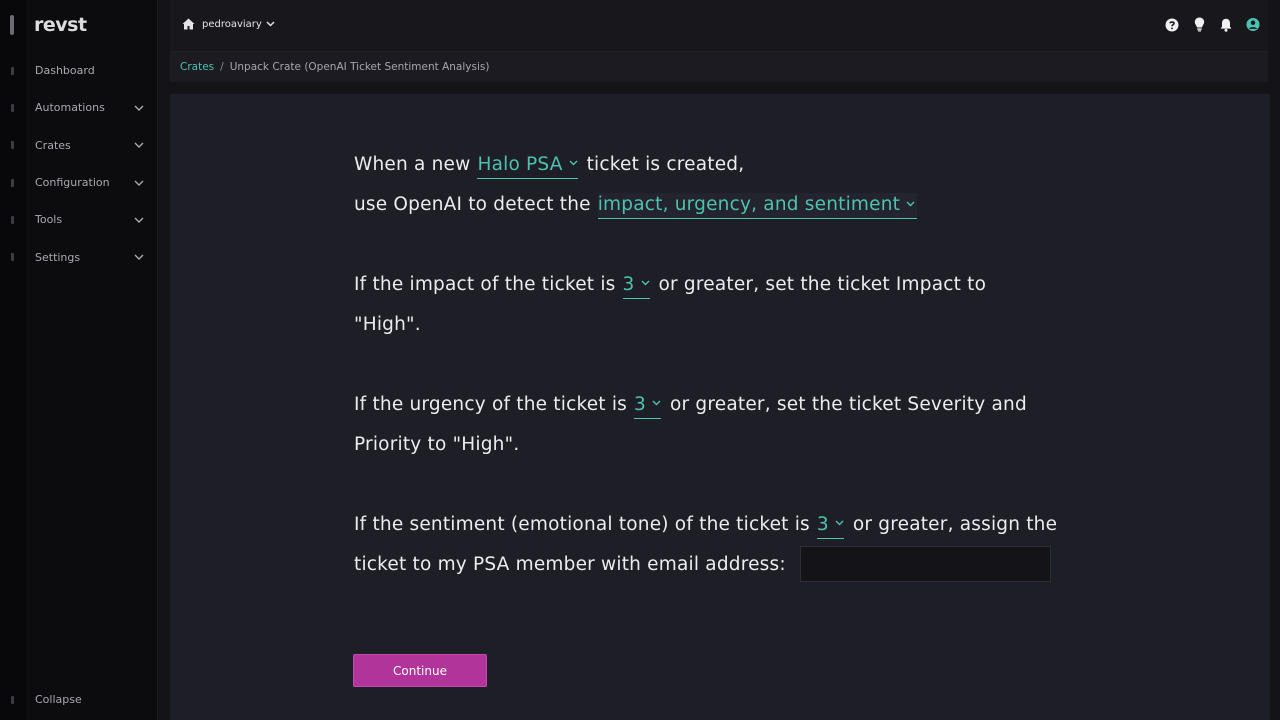 The height and width of the screenshot is (720, 1280). I want to click on detect-select-value: impact, urgency, and sentiment, so click(749, 204).